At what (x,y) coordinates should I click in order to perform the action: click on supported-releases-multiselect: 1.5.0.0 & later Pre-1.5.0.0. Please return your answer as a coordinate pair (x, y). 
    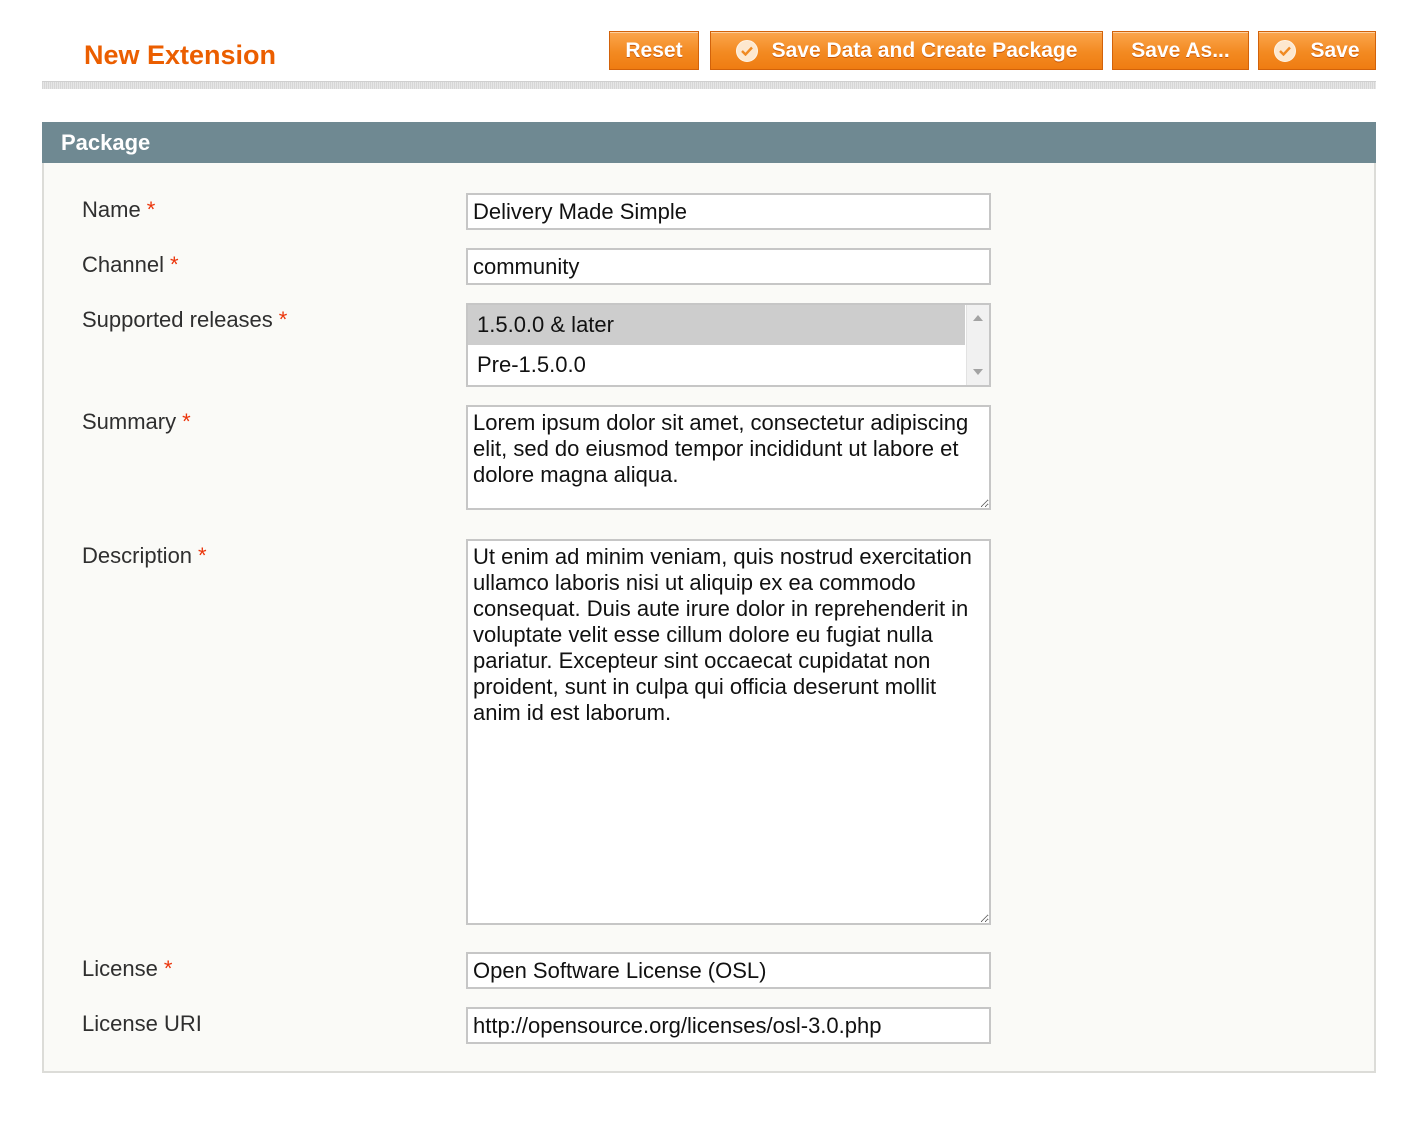
    Looking at the image, I should click on (728, 345).